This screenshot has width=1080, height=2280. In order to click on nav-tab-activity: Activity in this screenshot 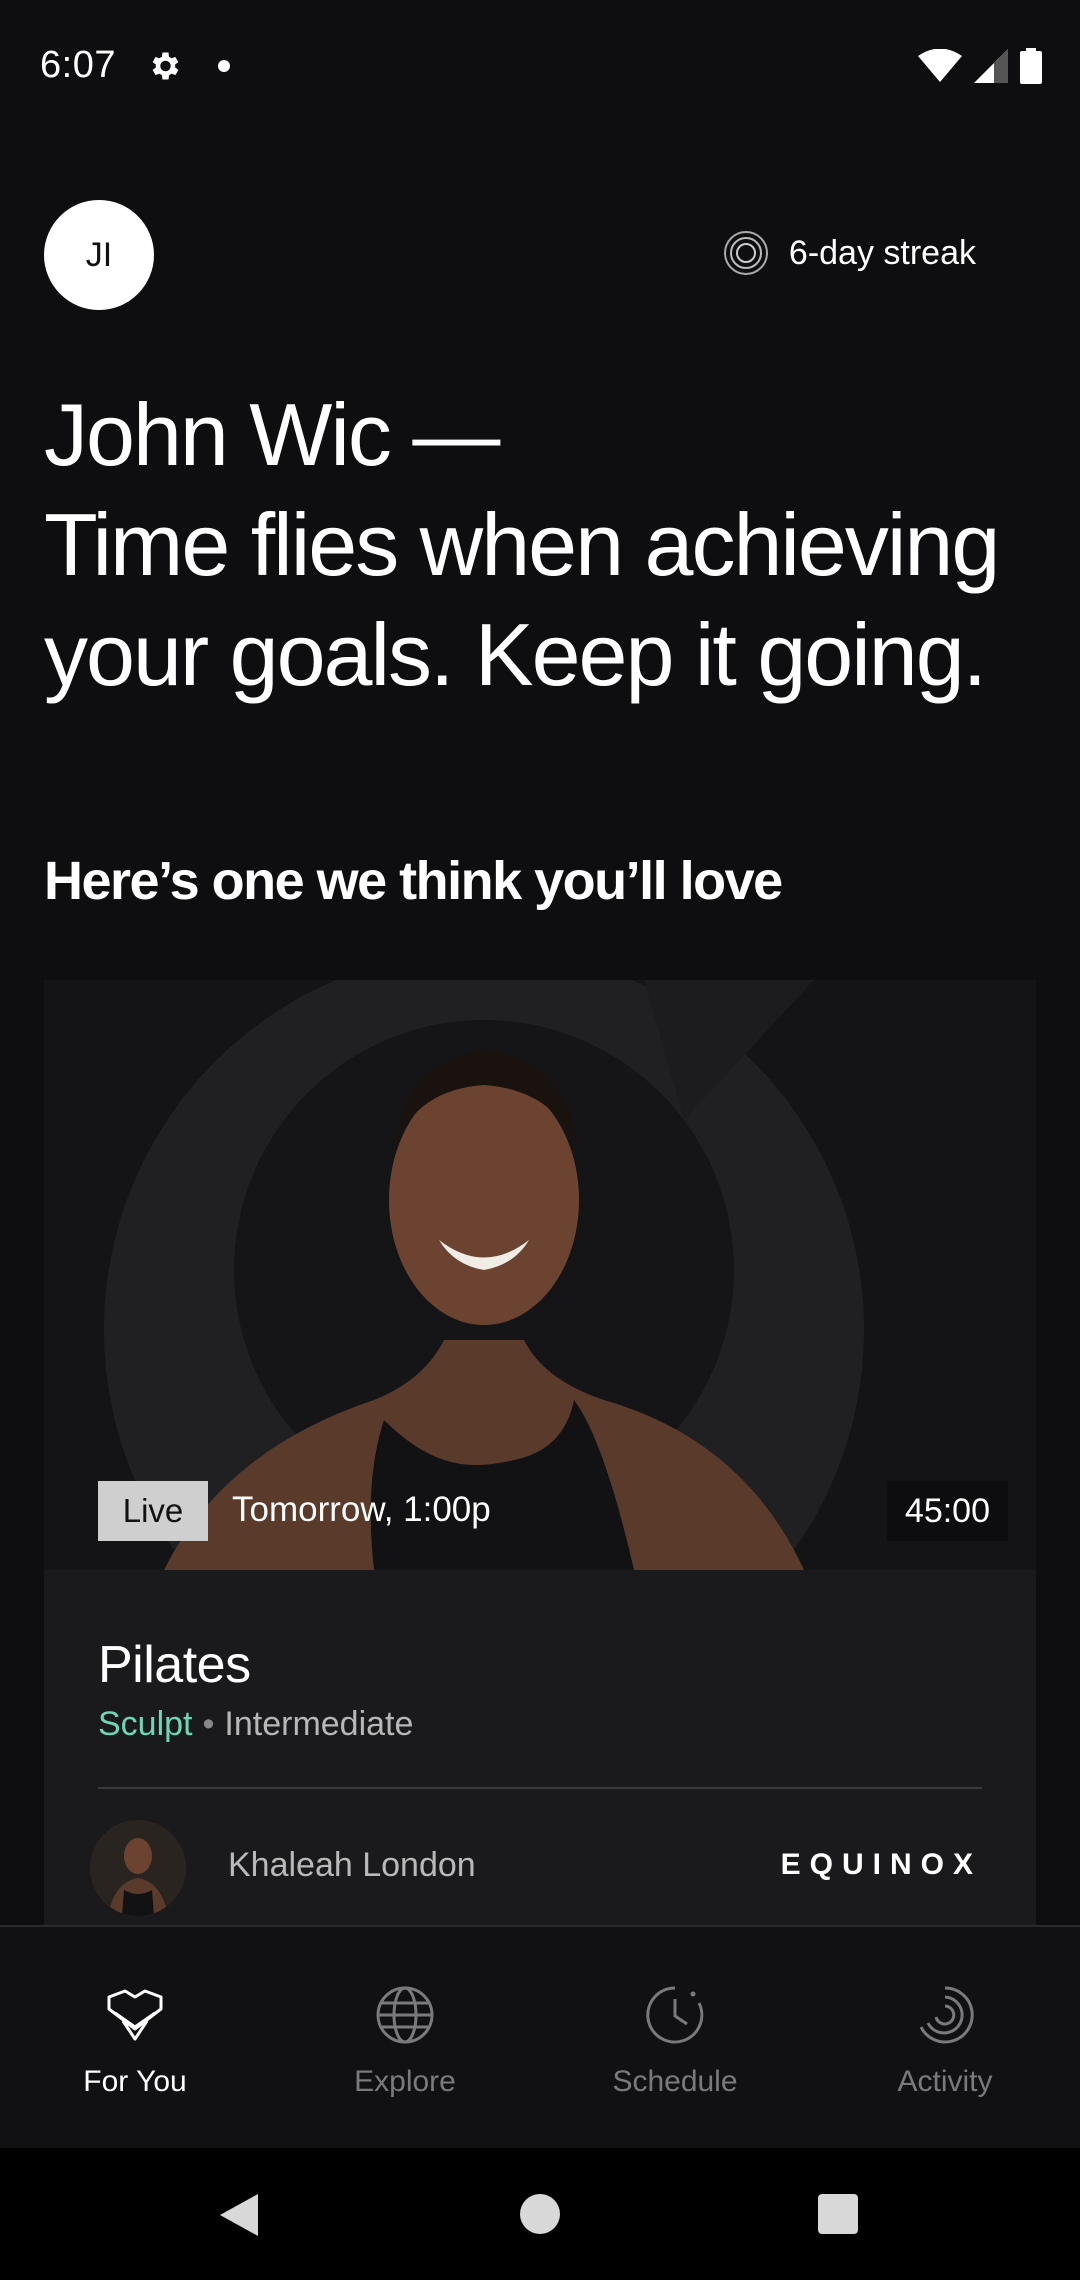, I will do `click(945, 2037)`.